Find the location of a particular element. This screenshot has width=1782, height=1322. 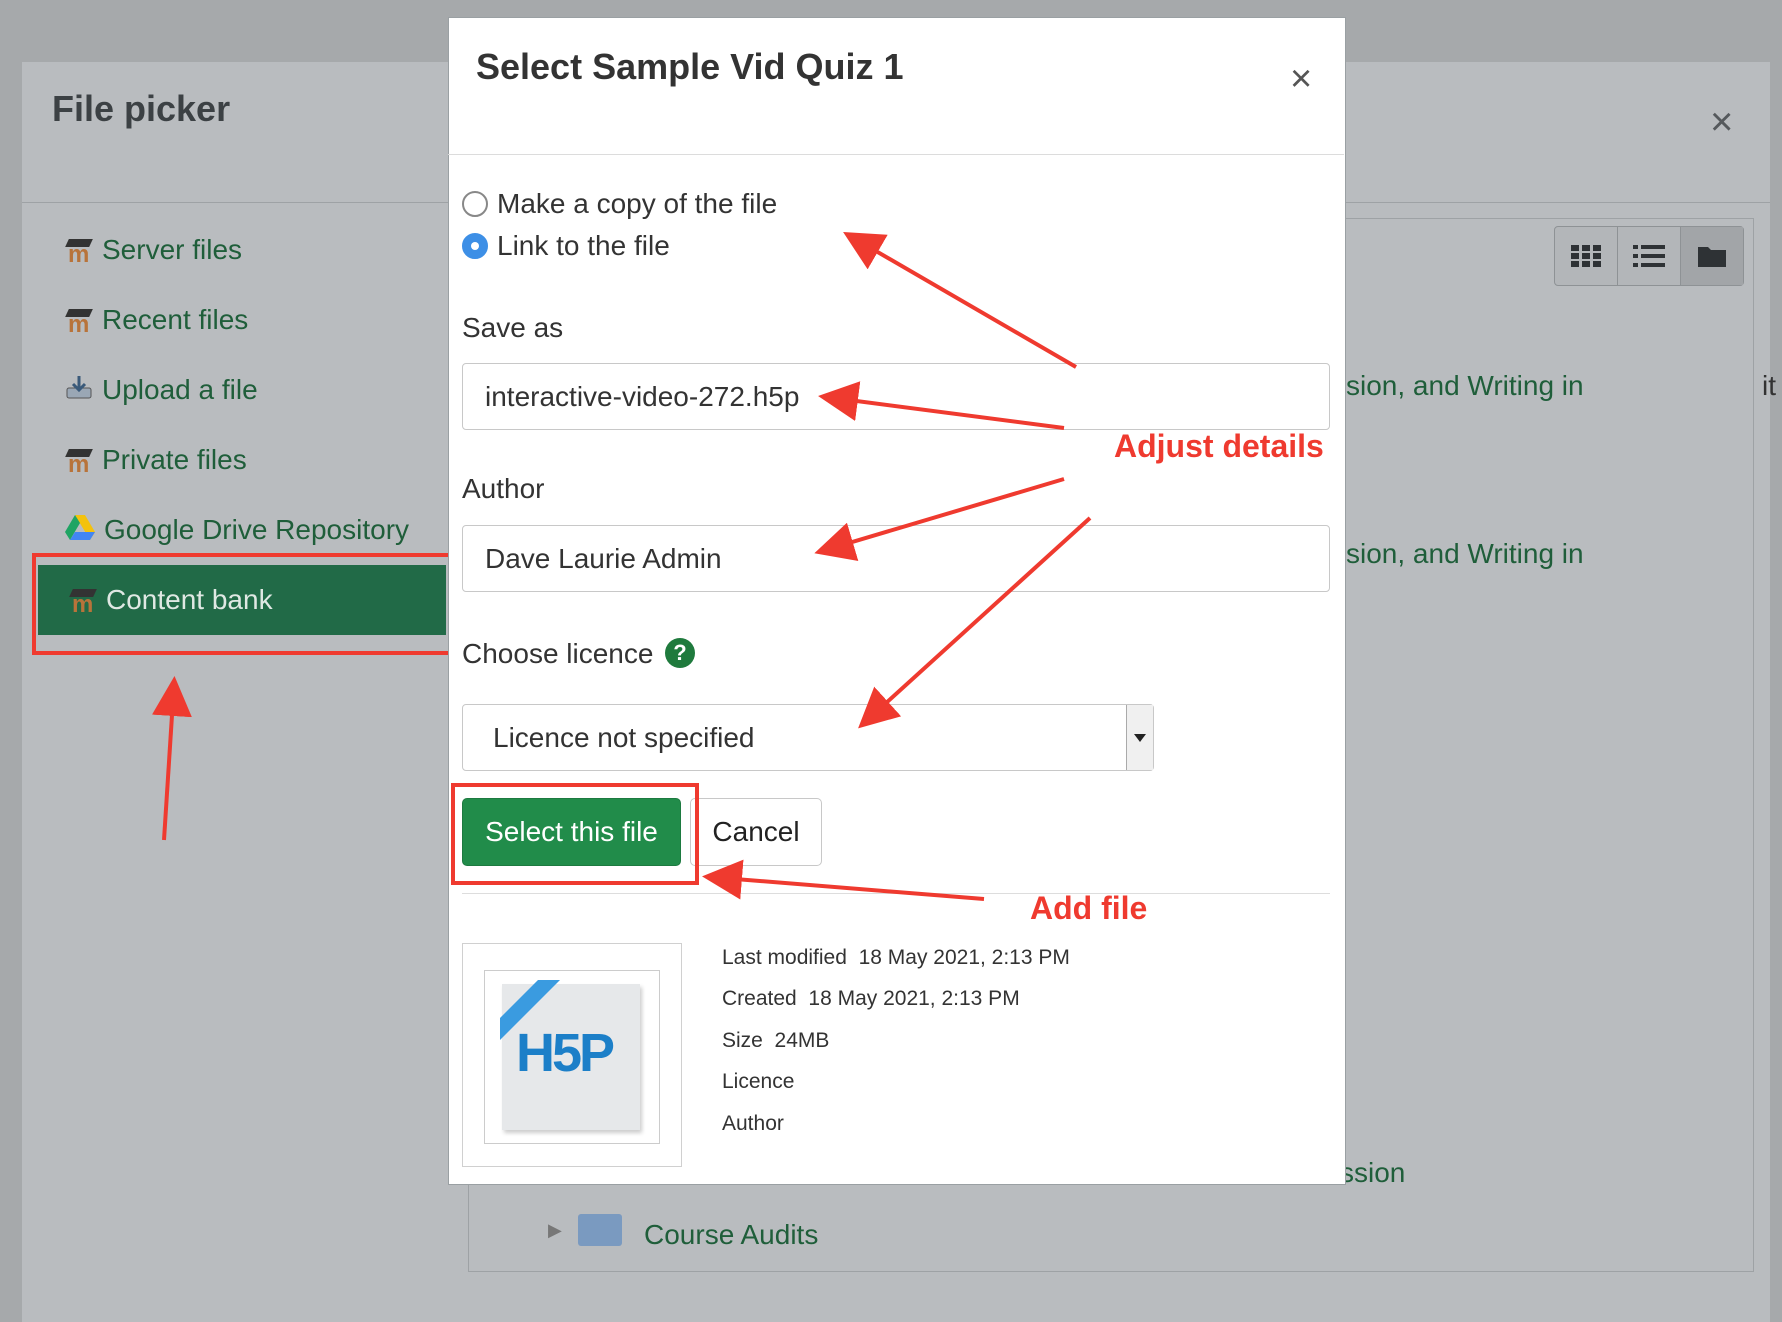

annotation-arrows-dialog is located at coordinates (897, 566).